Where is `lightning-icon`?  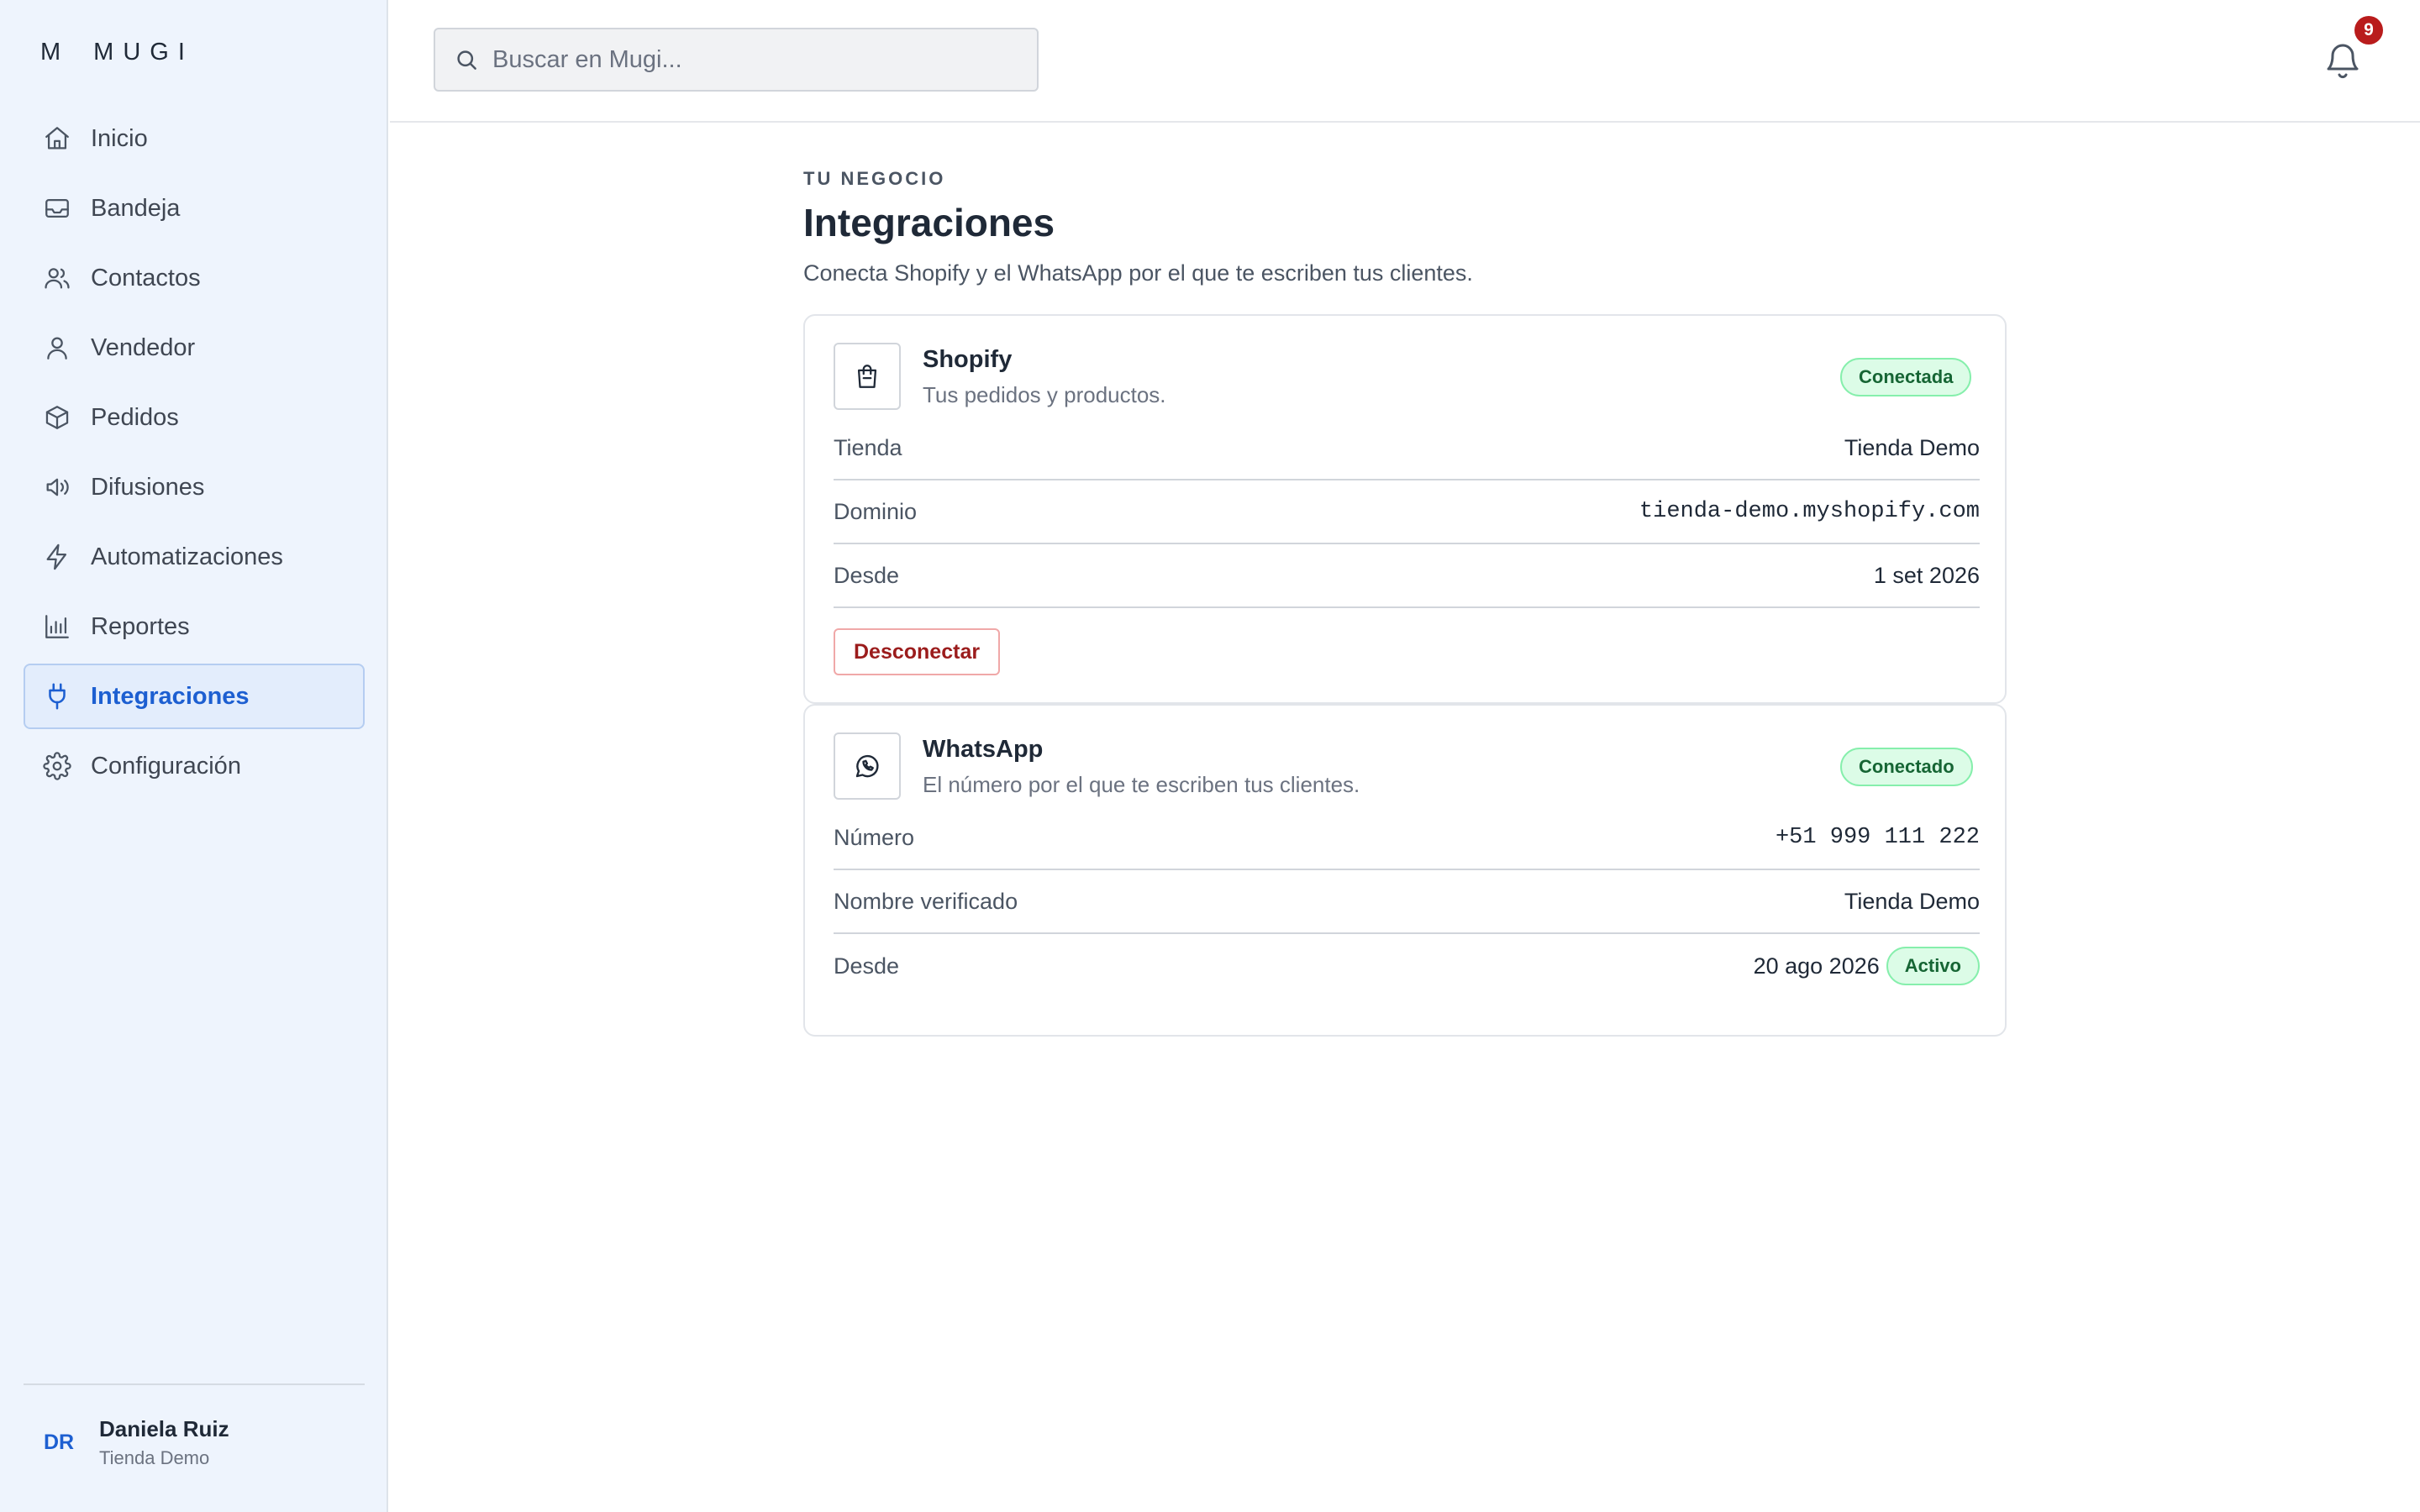
lightning-icon is located at coordinates (57, 557).